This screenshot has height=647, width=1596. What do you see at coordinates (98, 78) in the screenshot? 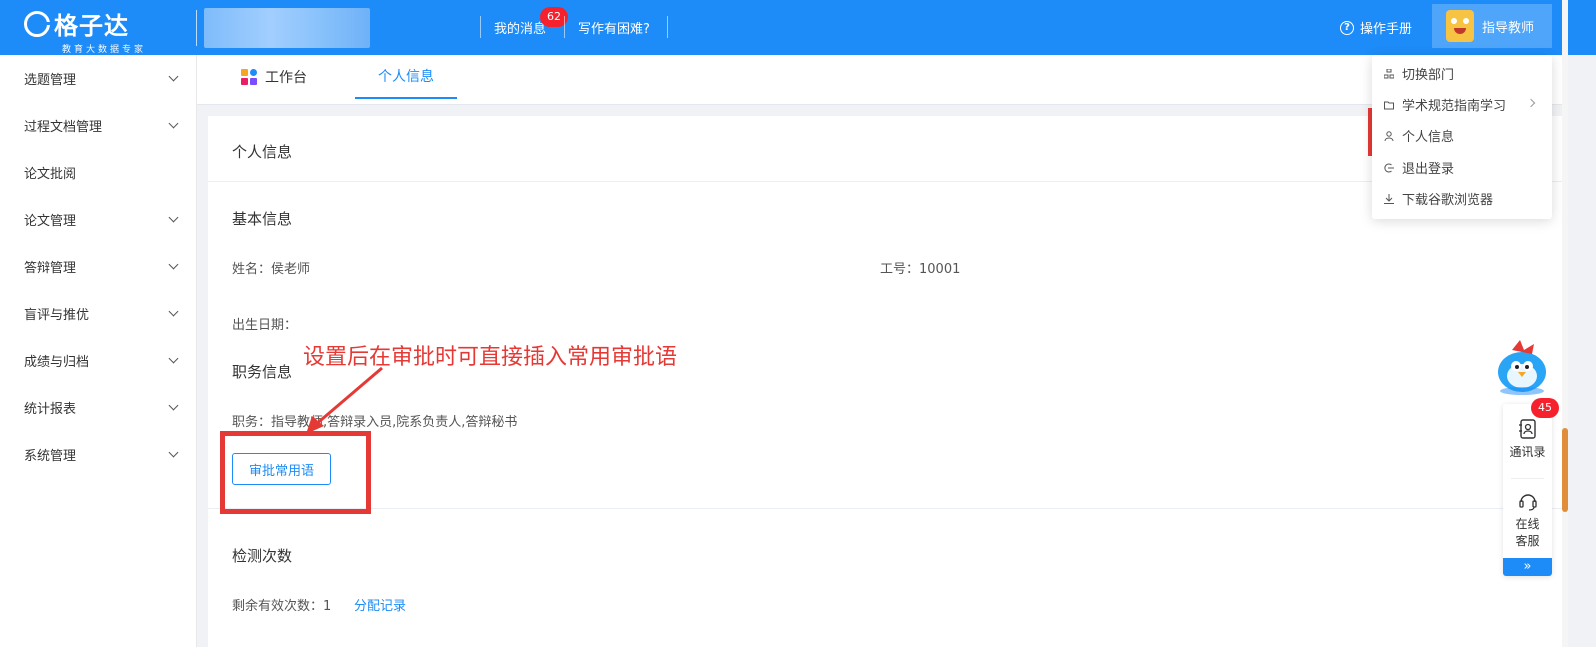
I see `sidebar-item-topic: 选题管理` at bounding box center [98, 78].